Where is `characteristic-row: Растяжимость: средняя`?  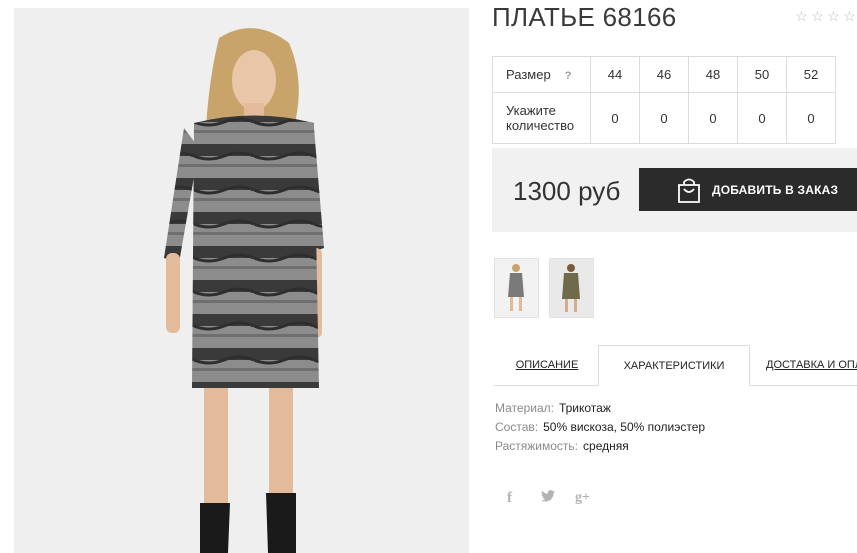
characteristic-row: Растяжимость: средняя is located at coordinates (600, 447).